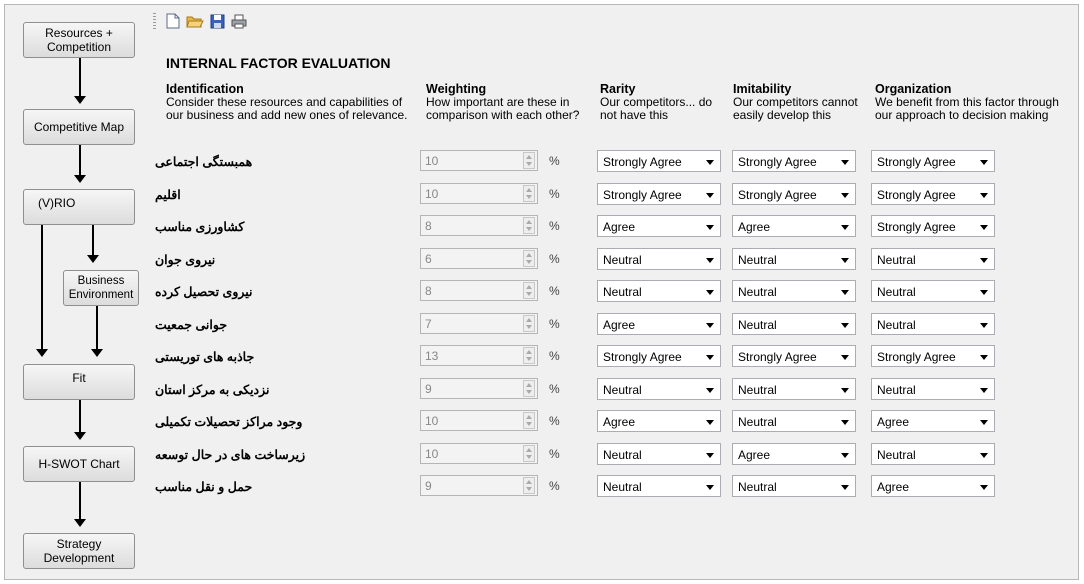  Describe the element at coordinates (239, 21) in the screenshot. I see `print-icon` at that location.